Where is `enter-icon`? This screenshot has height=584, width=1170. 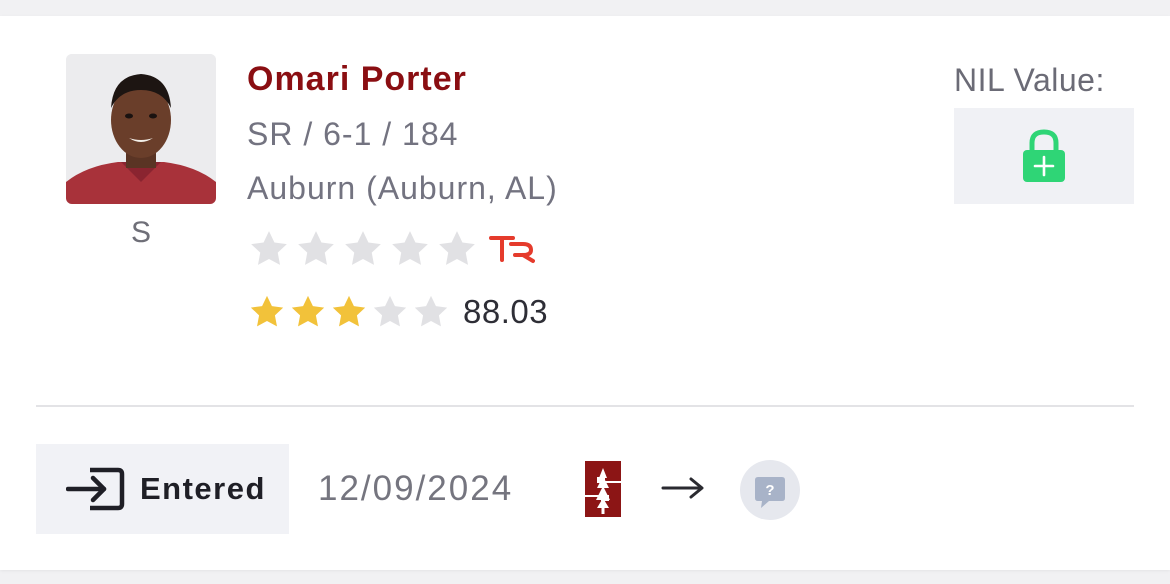
enter-icon is located at coordinates (95, 489).